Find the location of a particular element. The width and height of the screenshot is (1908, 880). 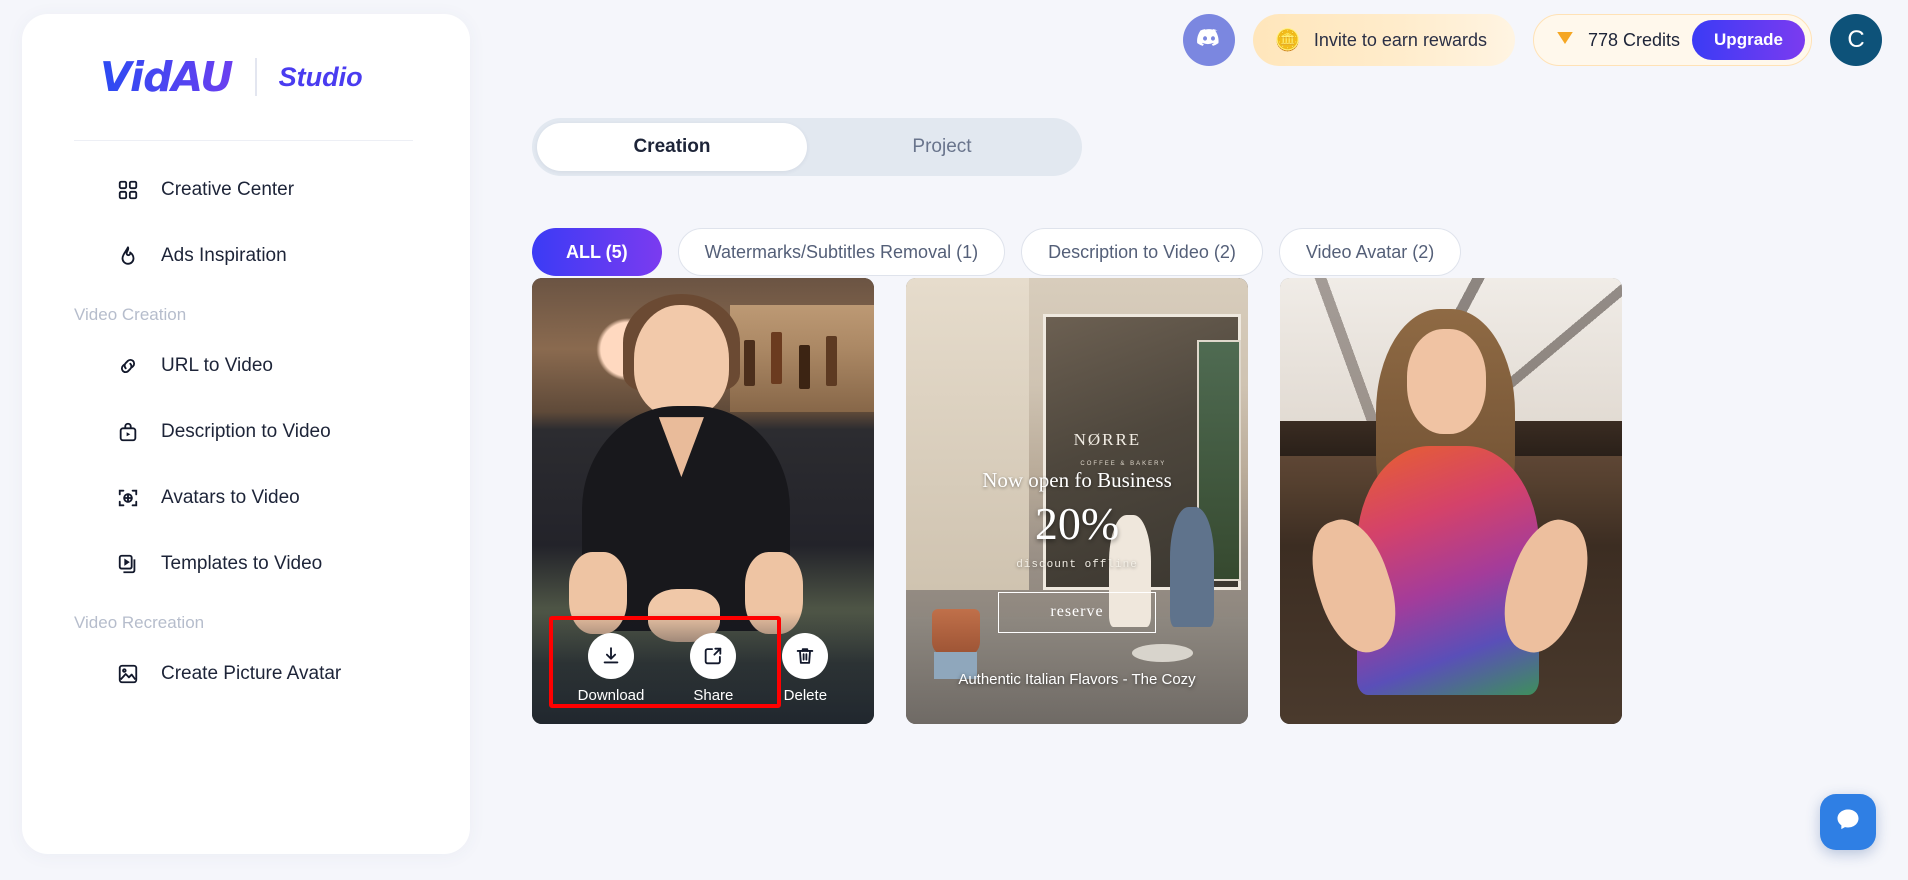

sidebar-item-templates-to-video: Templates to Video is located at coordinates (246, 564).